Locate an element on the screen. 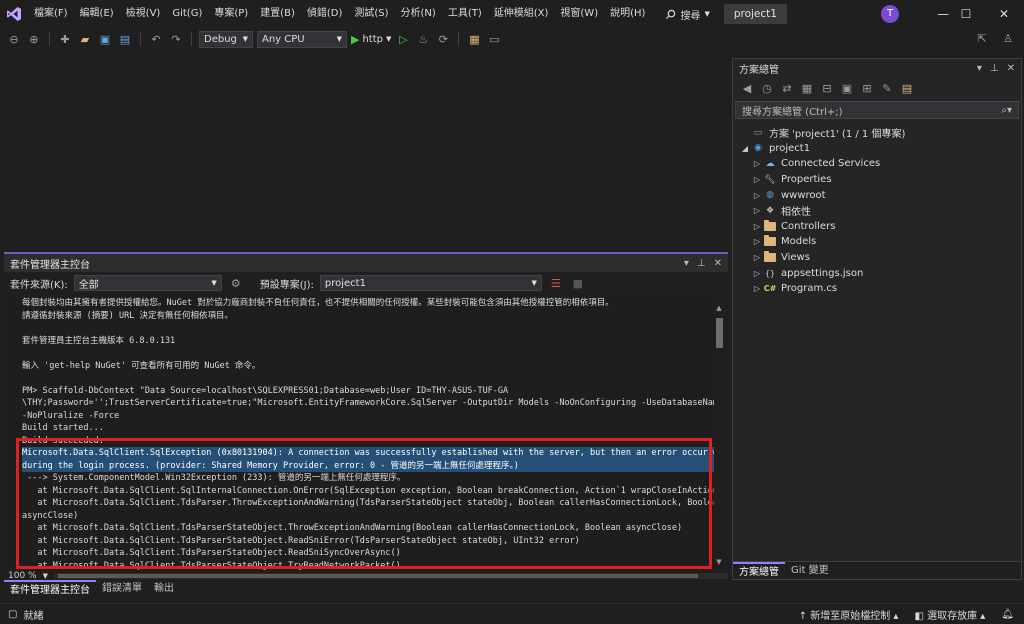  back-icon: ◀ is located at coordinates (747, 88).